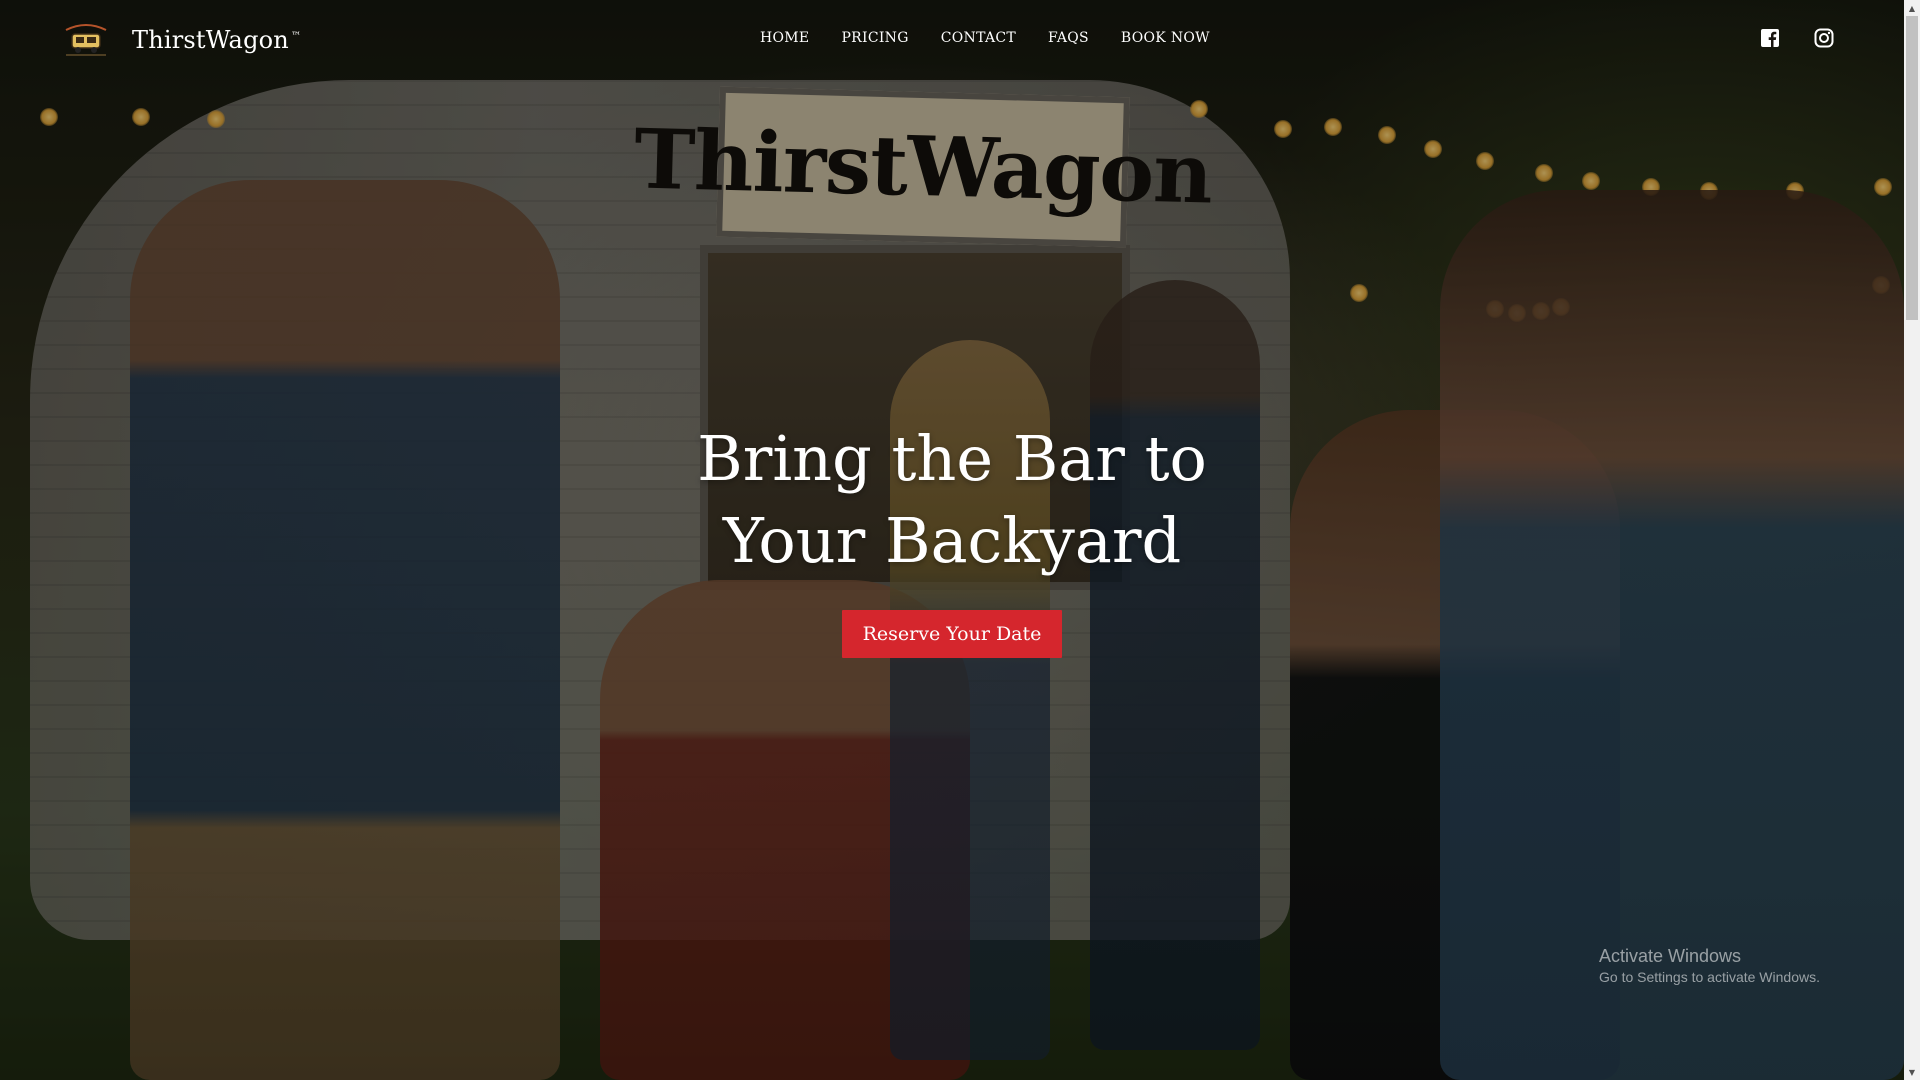 The image size is (1920, 1080). I want to click on nav-book-now: BOOK NOW, so click(1165, 38).